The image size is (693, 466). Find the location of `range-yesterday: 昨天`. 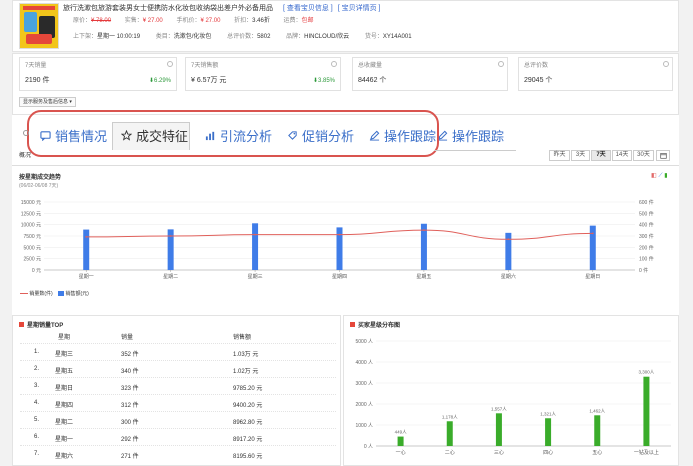

range-yesterday: 昨天 is located at coordinates (559, 155).